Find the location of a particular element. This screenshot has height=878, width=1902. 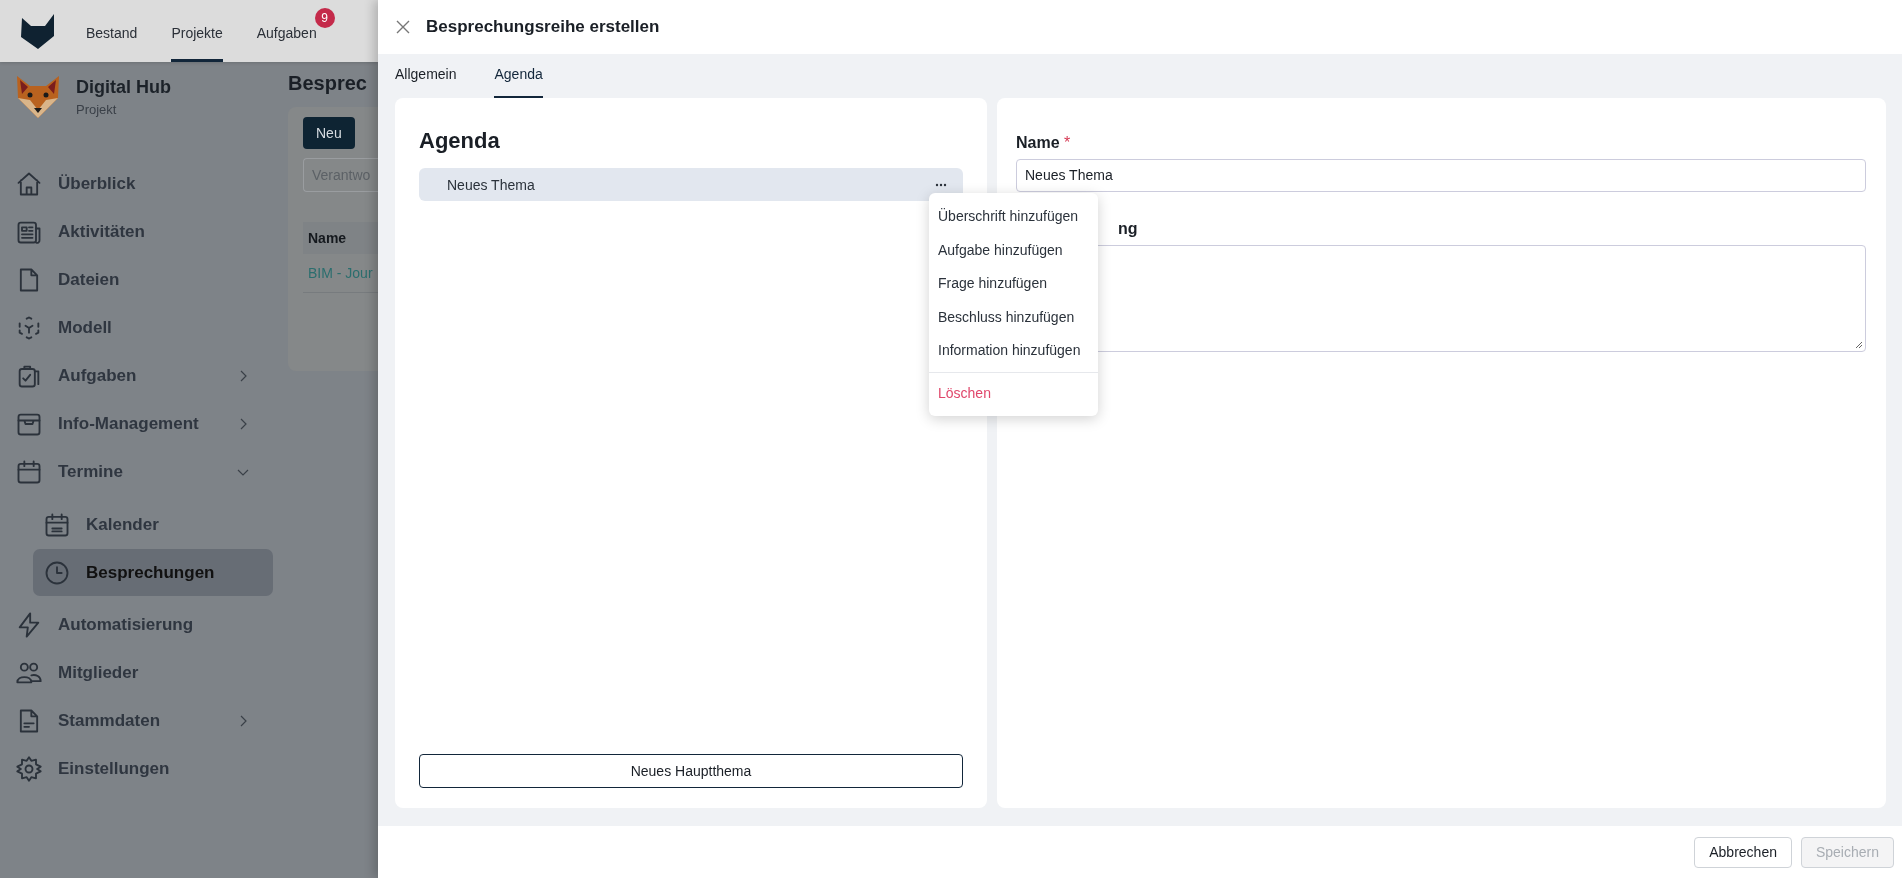

sidebar-item: Stammdaten is located at coordinates (137, 720).